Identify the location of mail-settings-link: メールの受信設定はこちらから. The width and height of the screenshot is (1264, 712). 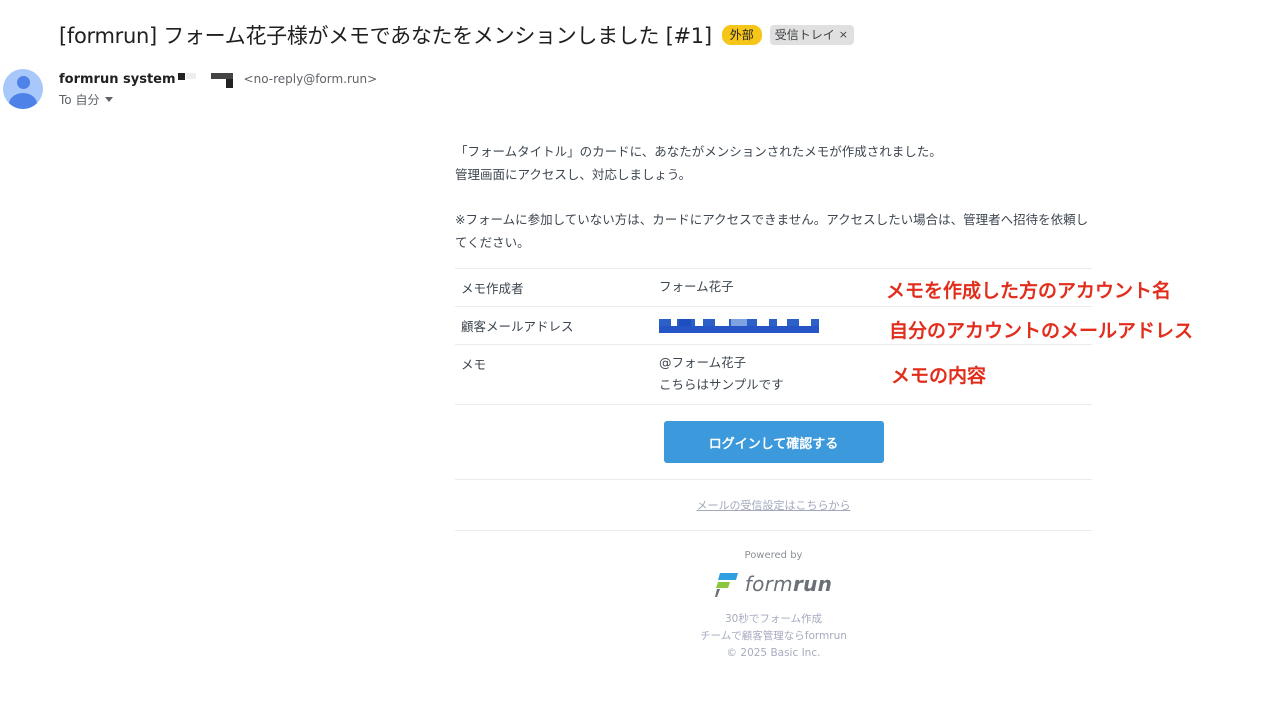
(773, 505).